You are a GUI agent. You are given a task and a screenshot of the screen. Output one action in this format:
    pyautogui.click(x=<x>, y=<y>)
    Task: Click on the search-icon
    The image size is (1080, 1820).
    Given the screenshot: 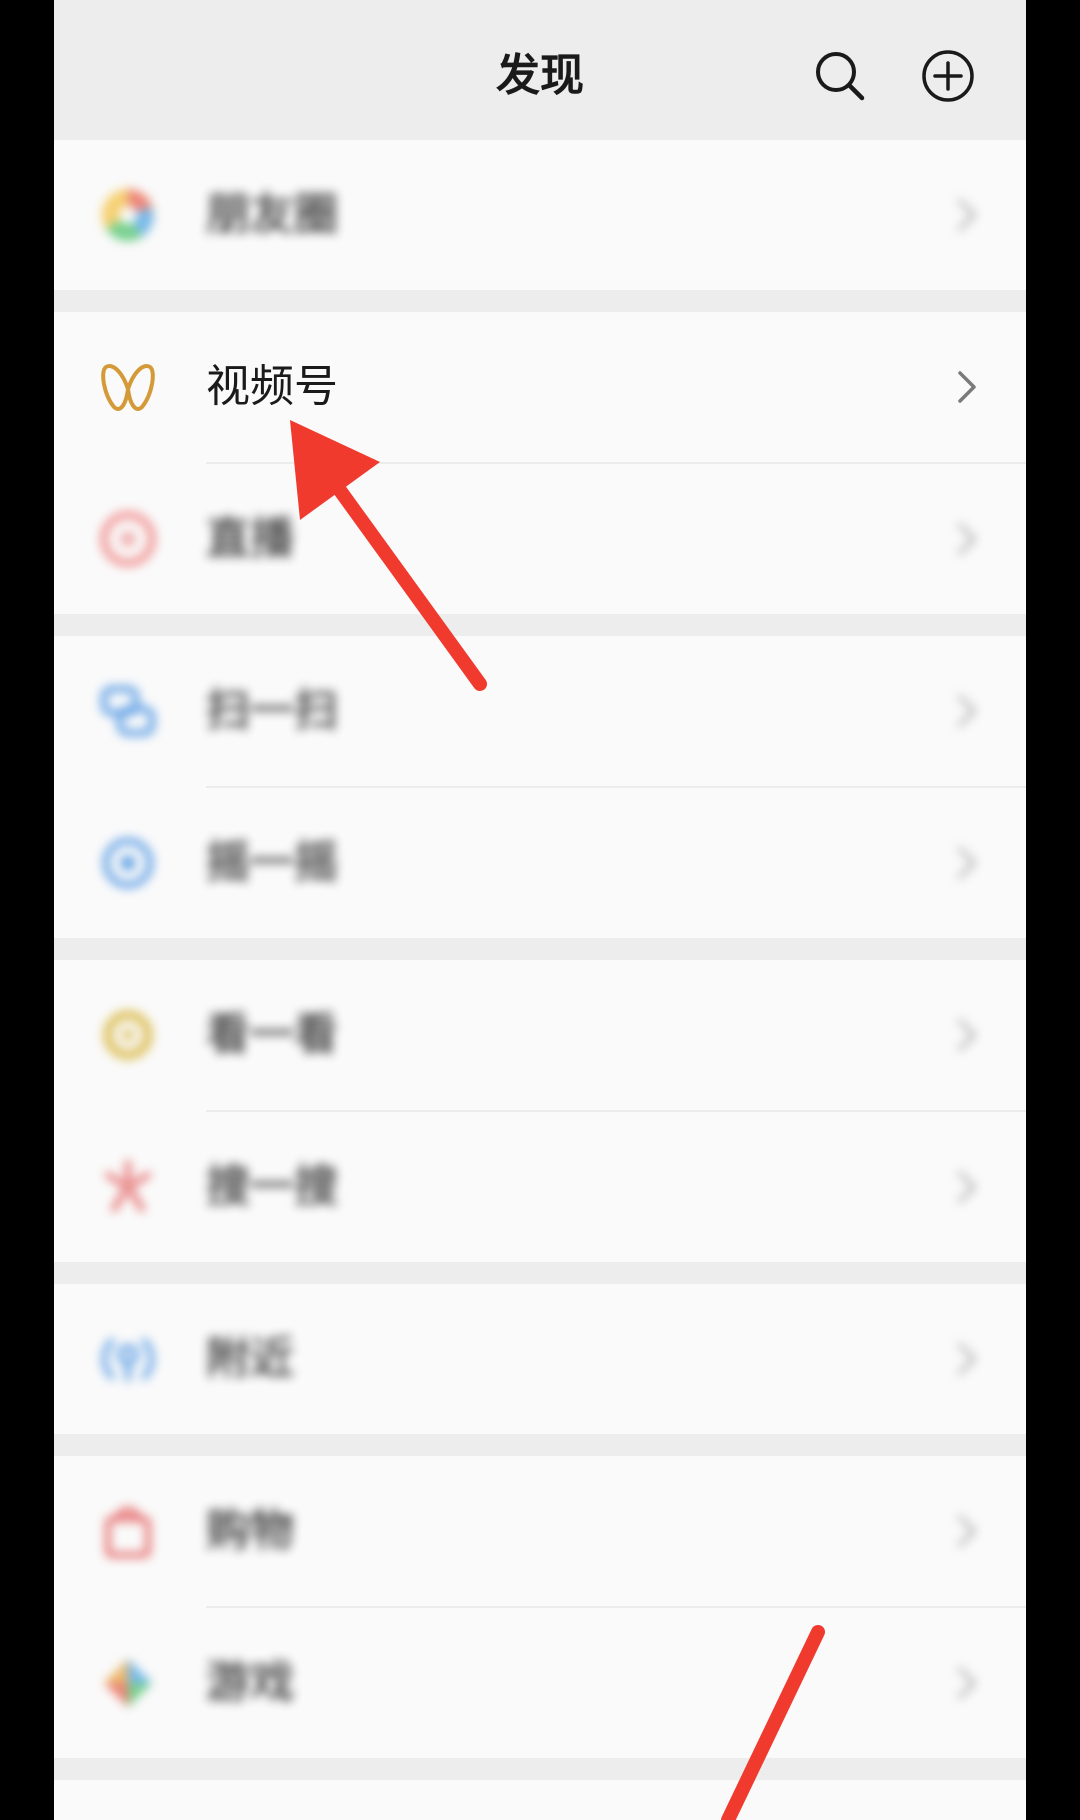 What is the action you would take?
    pyautogui.click(x=840, y=76)
    